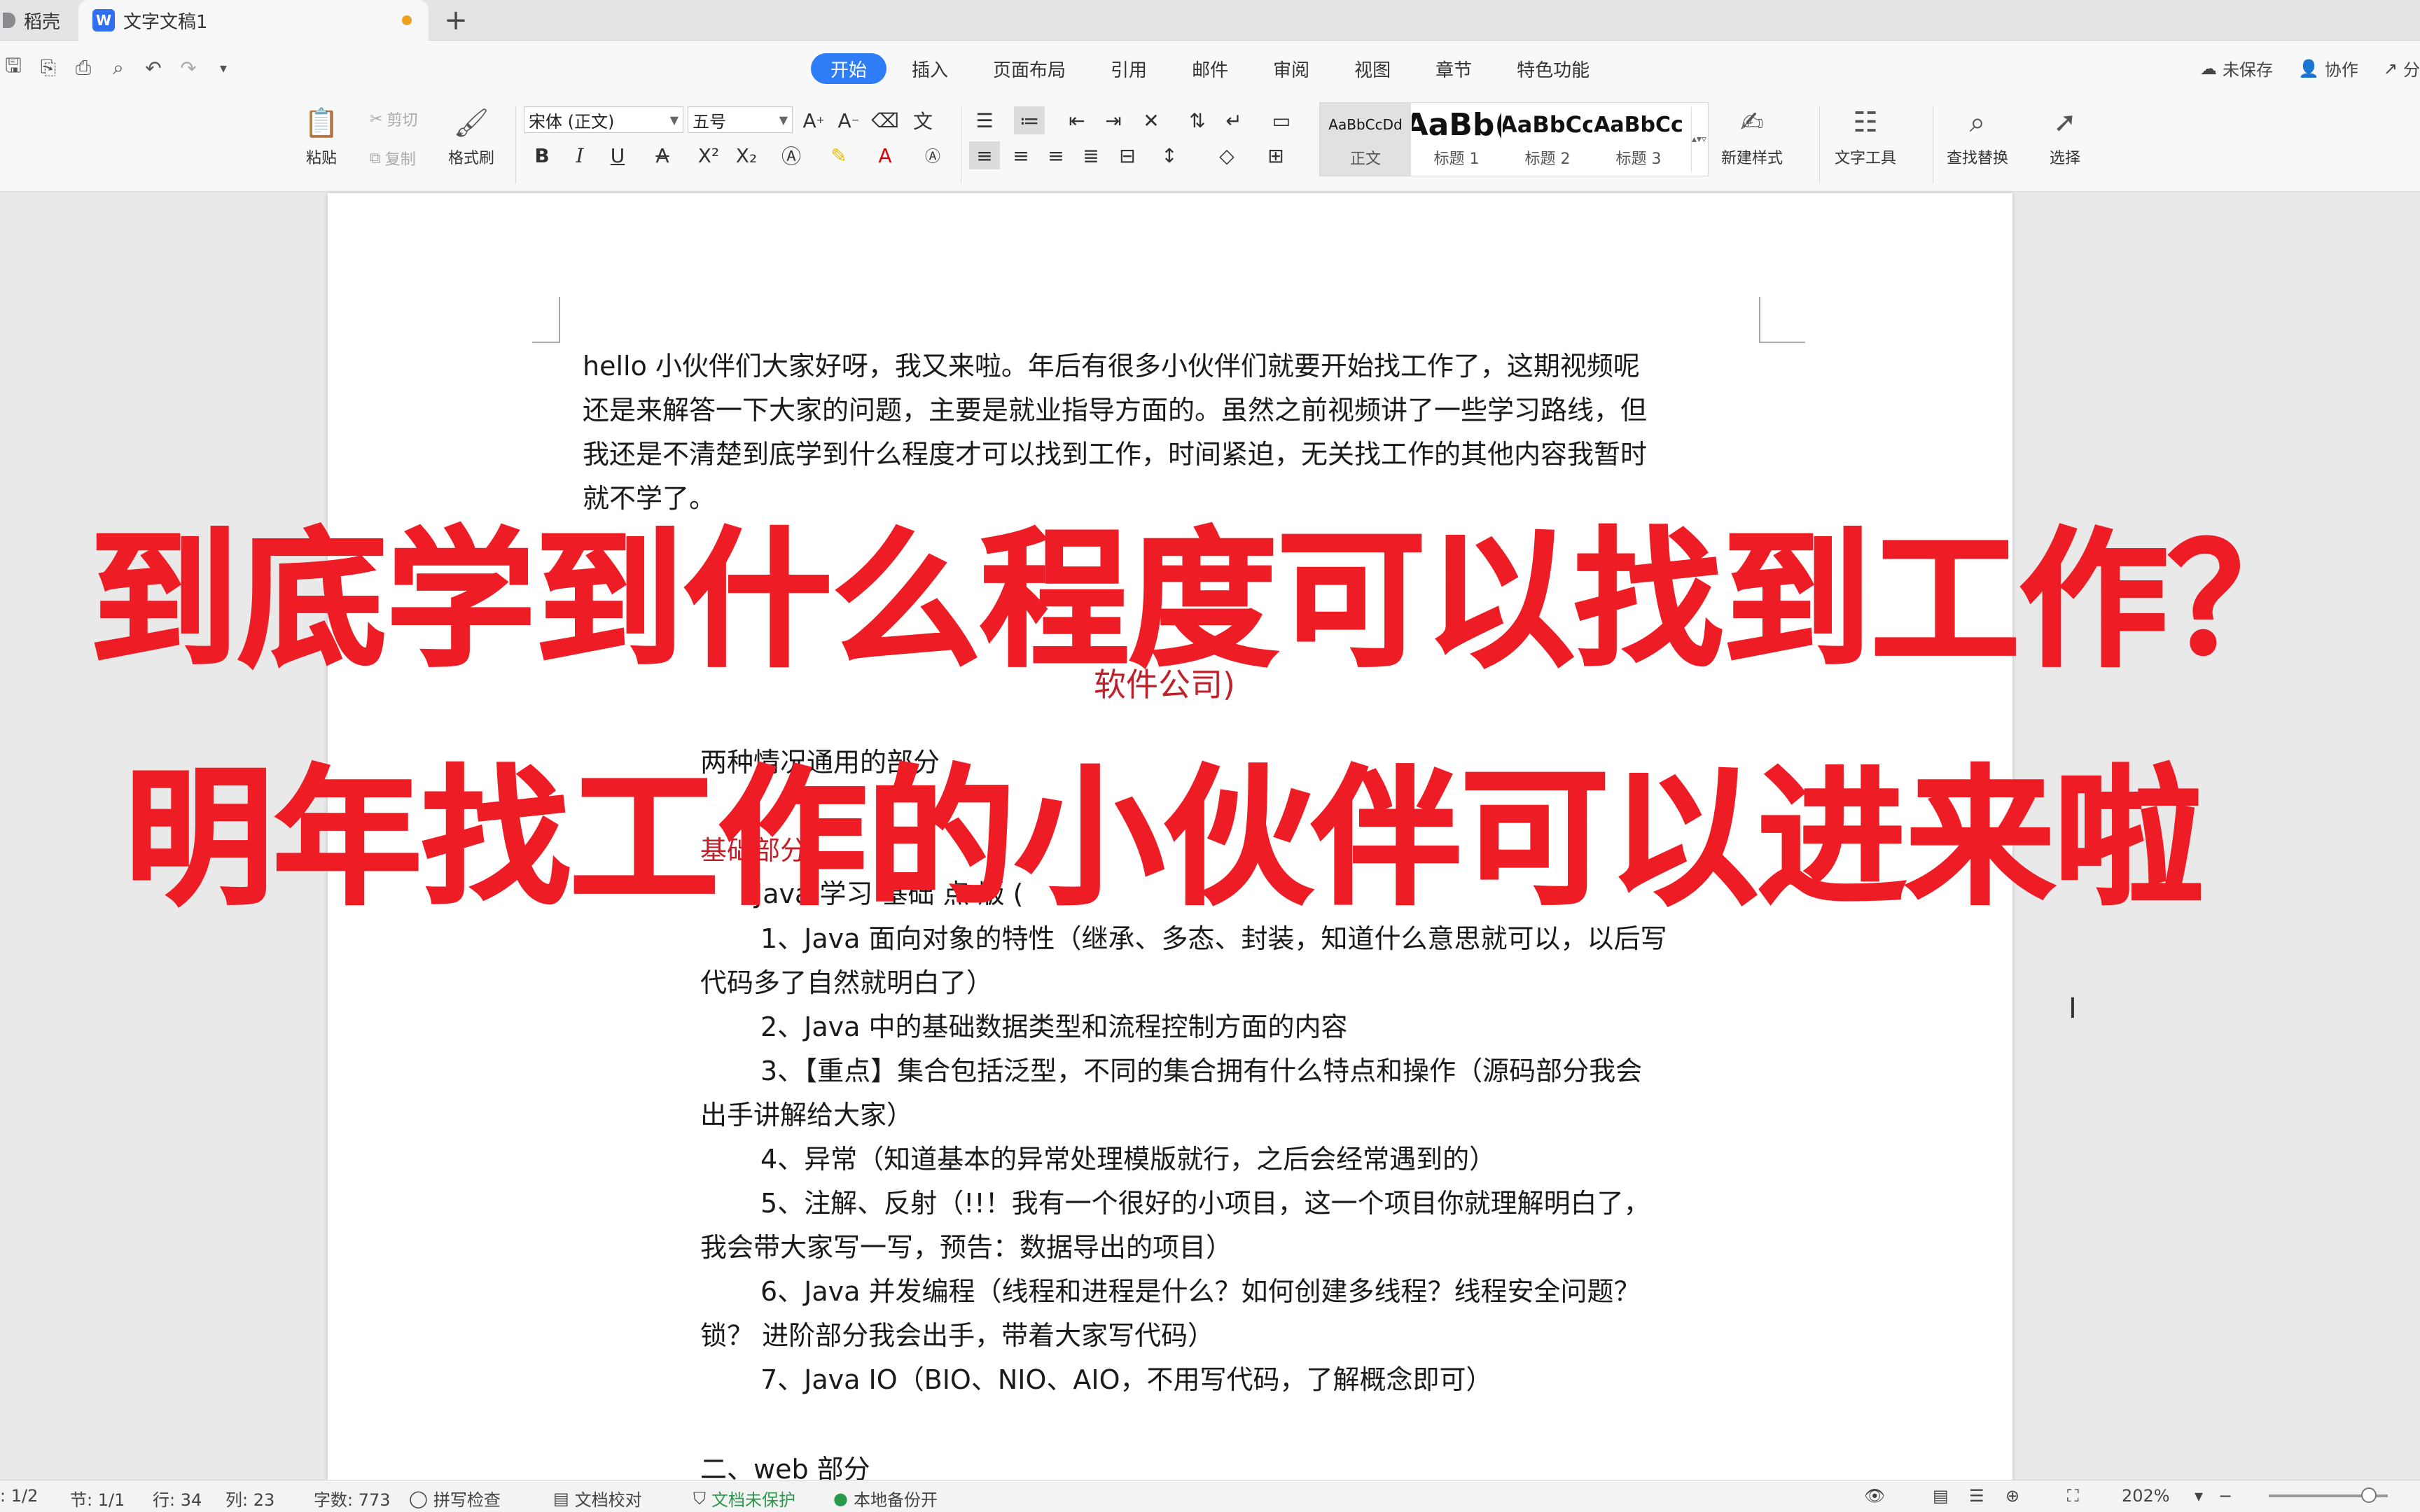 This screenshot has height=1512, width=2420. What do you see at coordinates (2064, 158) in the screenshot?
I see `select-label: 选择` at bounding box center [2064, 158].